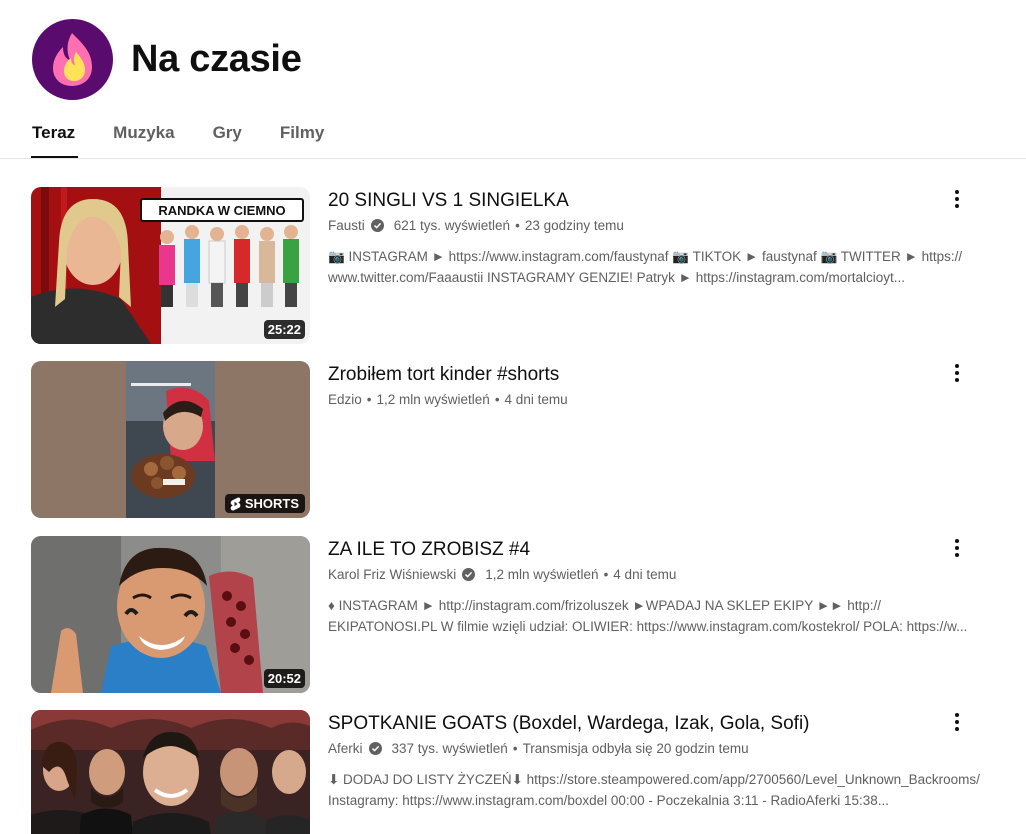 The image size is (1026, 834). What do you see at coordinates (302, 135) in the screenshot?
I see `tab-filmy: Filmy` at bounding box center [302, 135].